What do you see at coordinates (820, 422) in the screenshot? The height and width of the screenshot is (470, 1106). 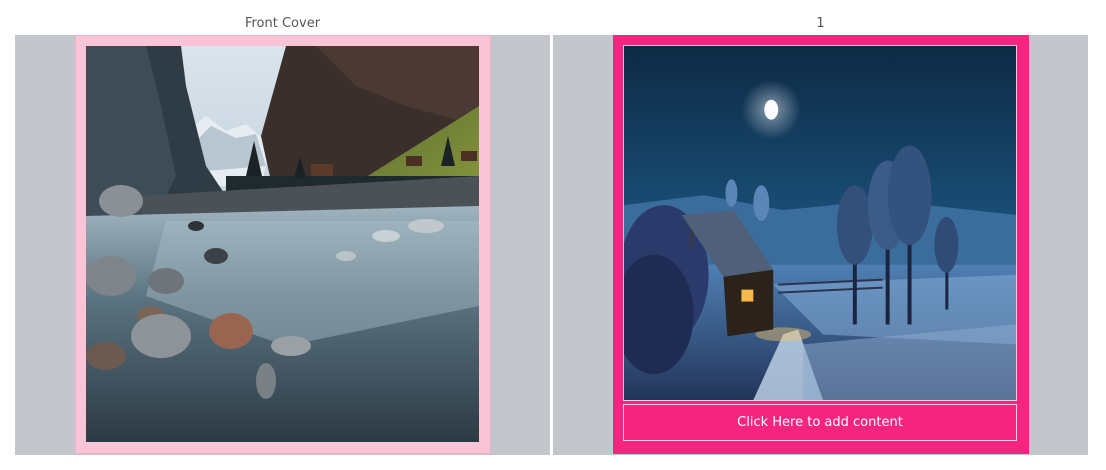 I see `add-content-button: Click Here to add content` at bounding box center [820, 422].